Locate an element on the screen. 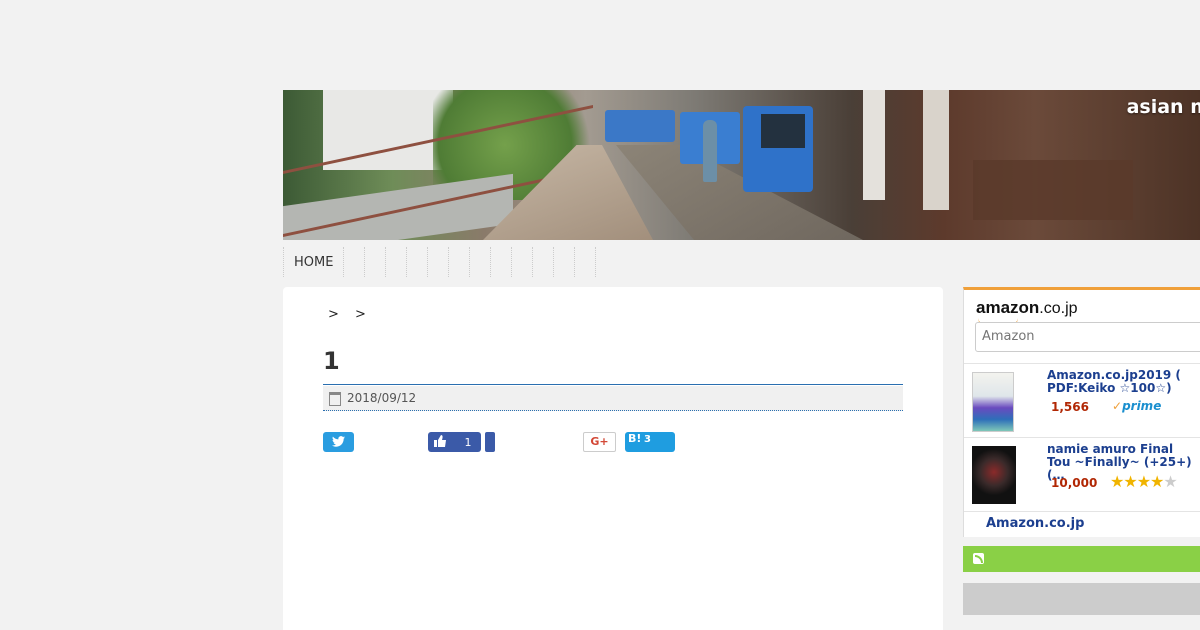 The height and width of the screenshot is (630, 1200). product-price: 1,566 is located at coordinates (1070, 407).